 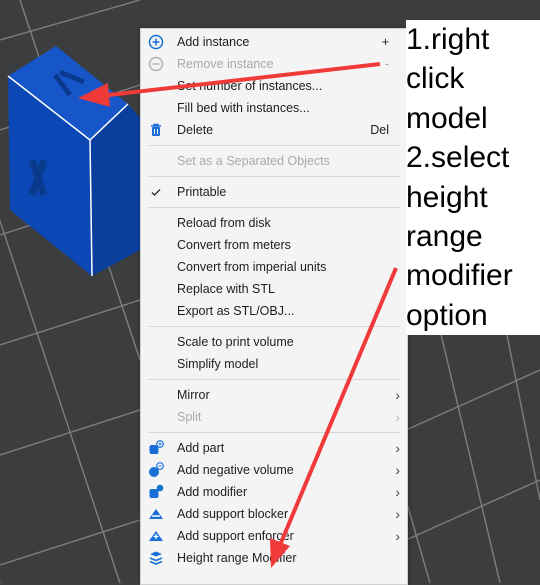 I want to click on trash-icon, so click(x=156, y=129).